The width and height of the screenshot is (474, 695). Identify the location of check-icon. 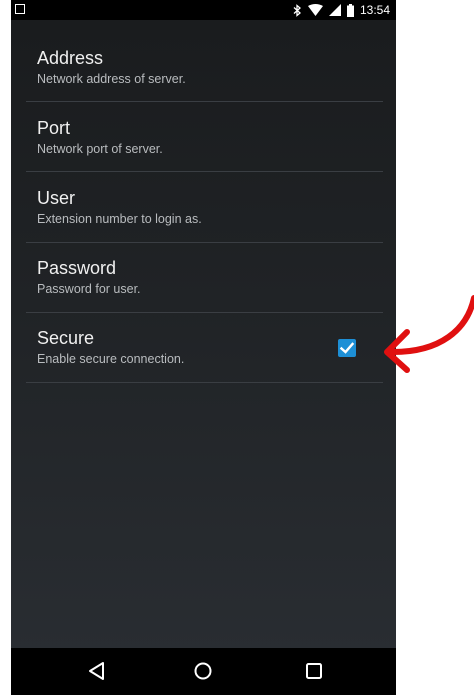
(347, 348).